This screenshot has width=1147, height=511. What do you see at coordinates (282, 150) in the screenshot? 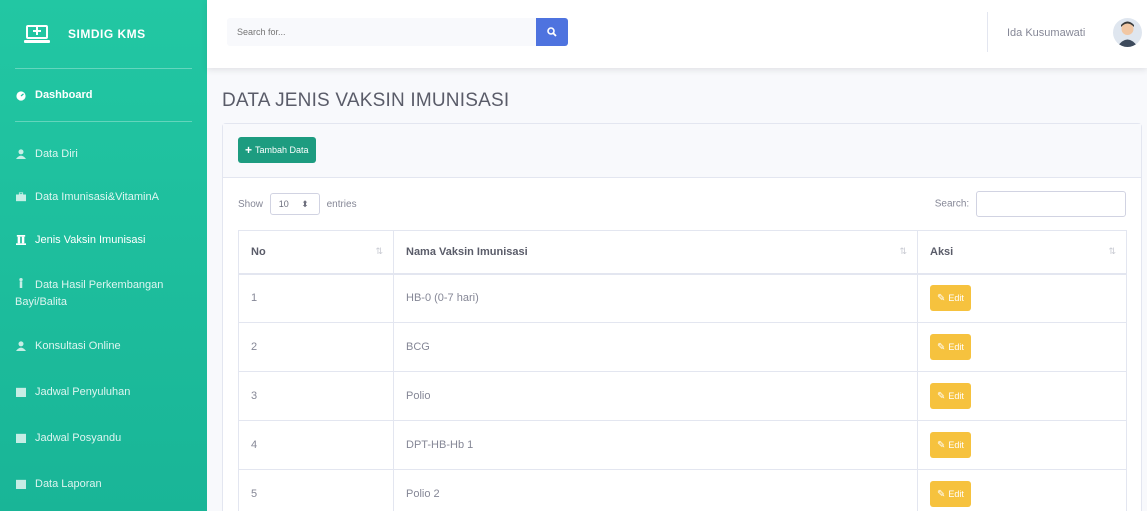
I see `add-data-label: Tambah Data` at bounding box center [282, 150].